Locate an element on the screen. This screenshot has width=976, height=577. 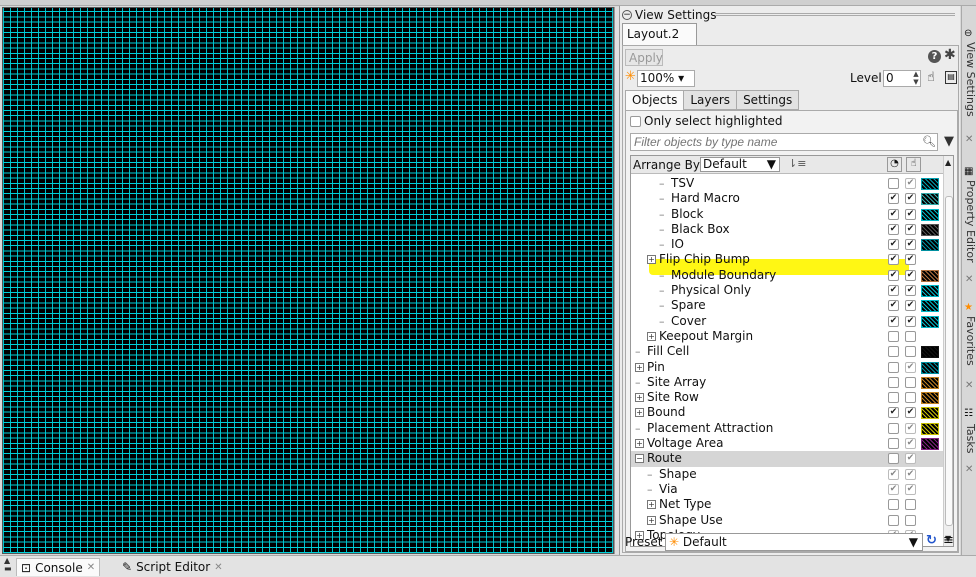
dock-tab-favorites: Favorites is located at coordinates (969, 341).